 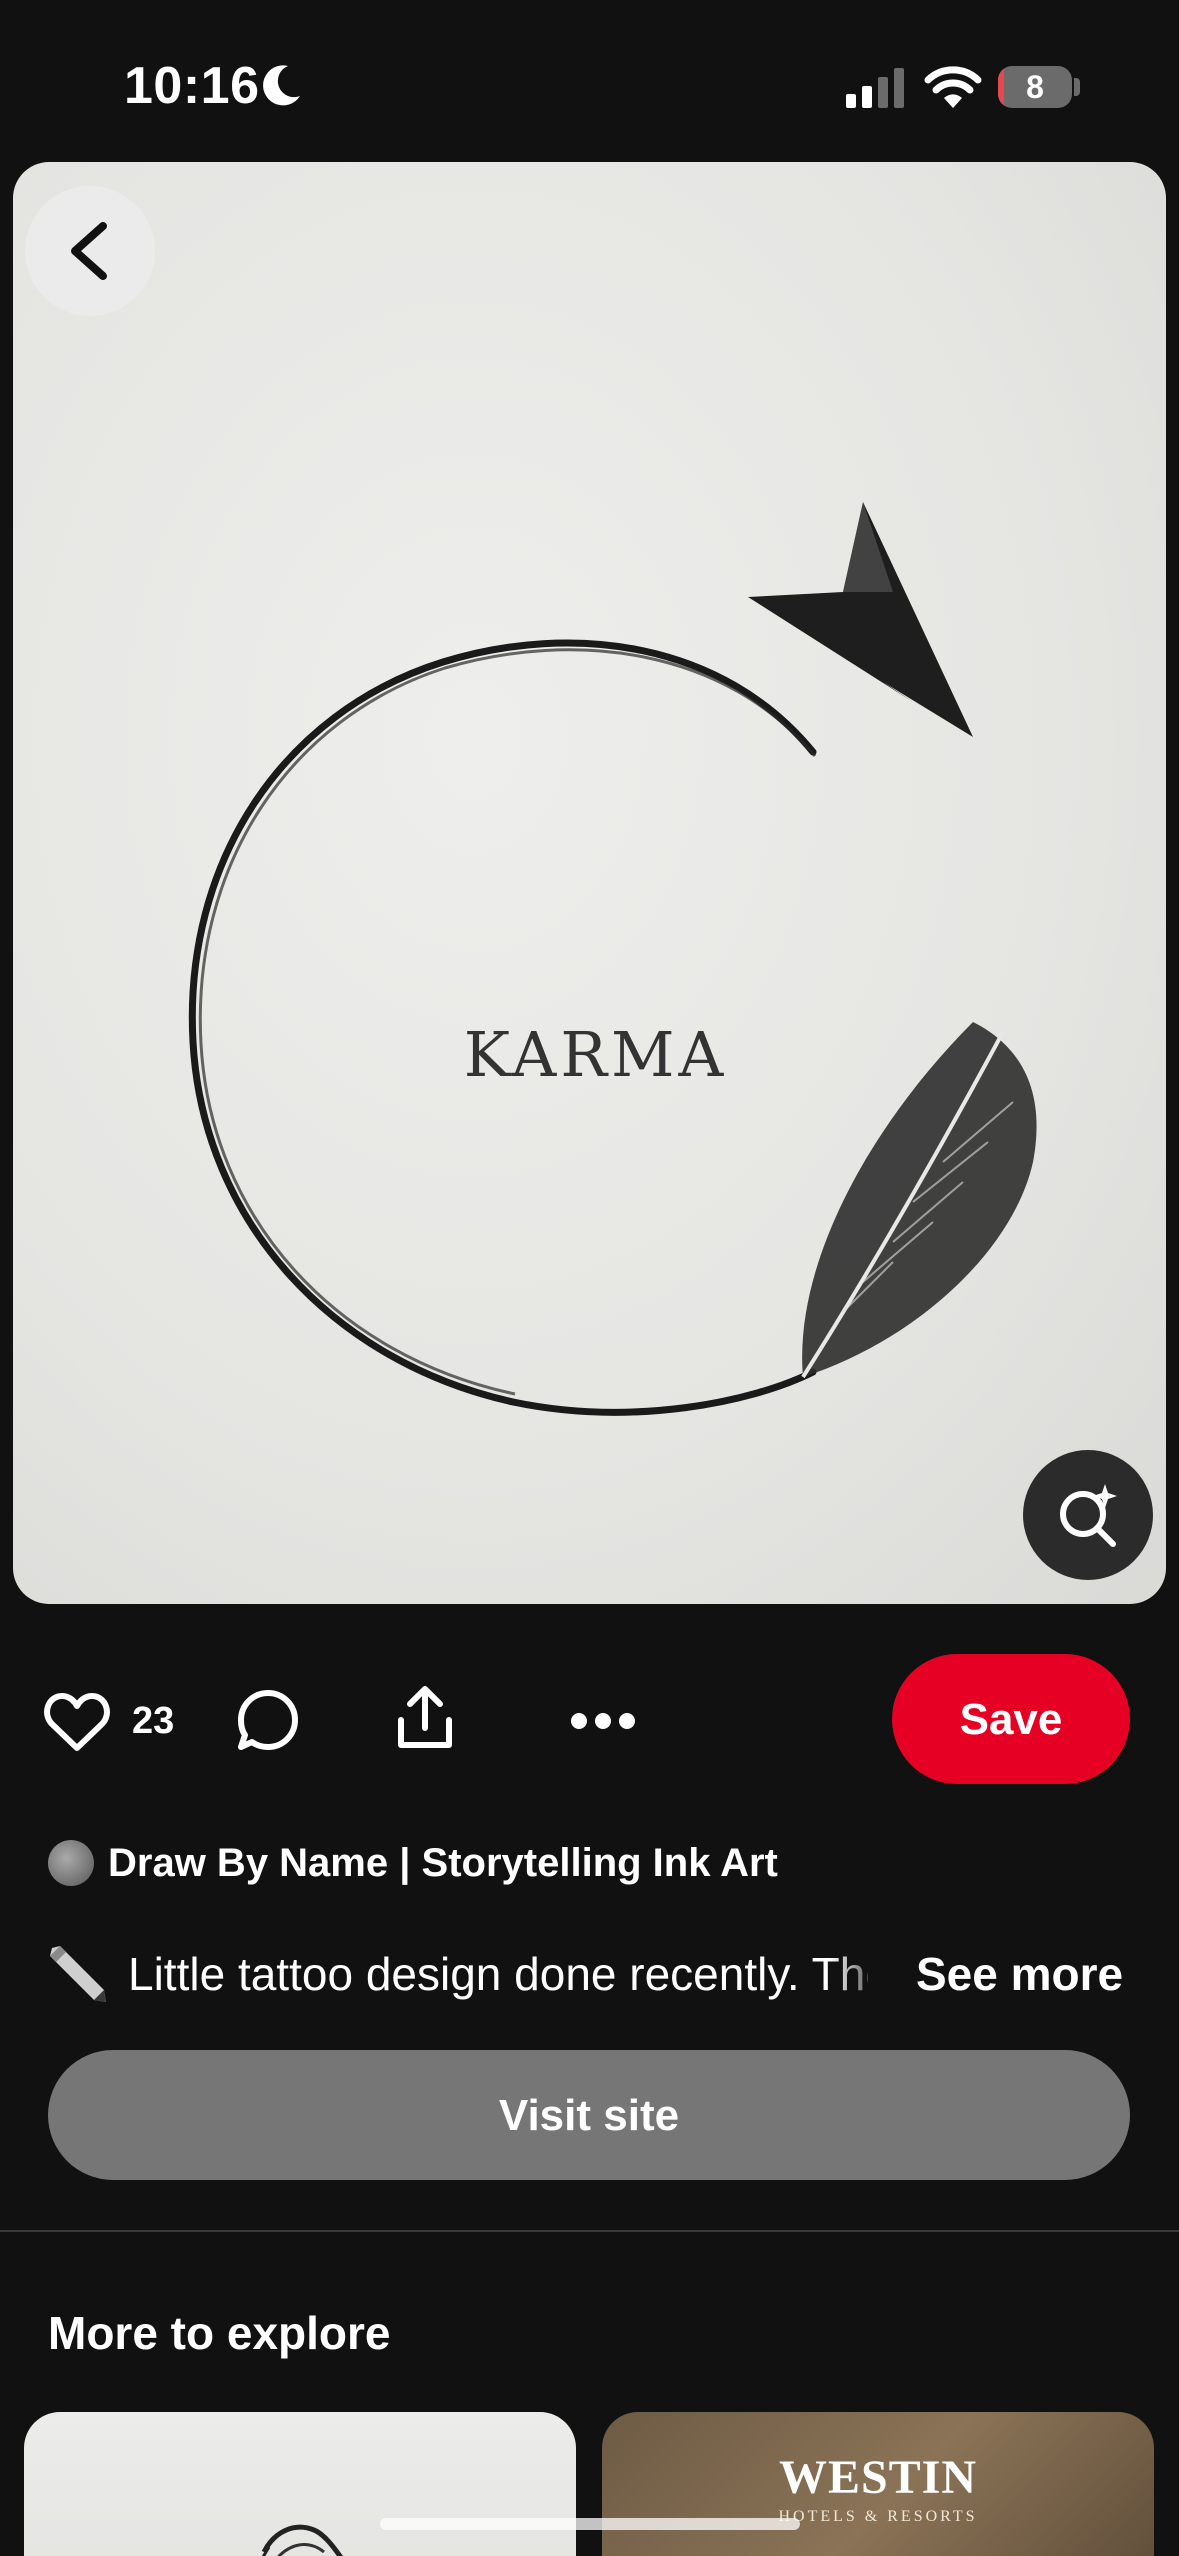 I want to click on status-time: 10:16, so click(x=192, y=86).